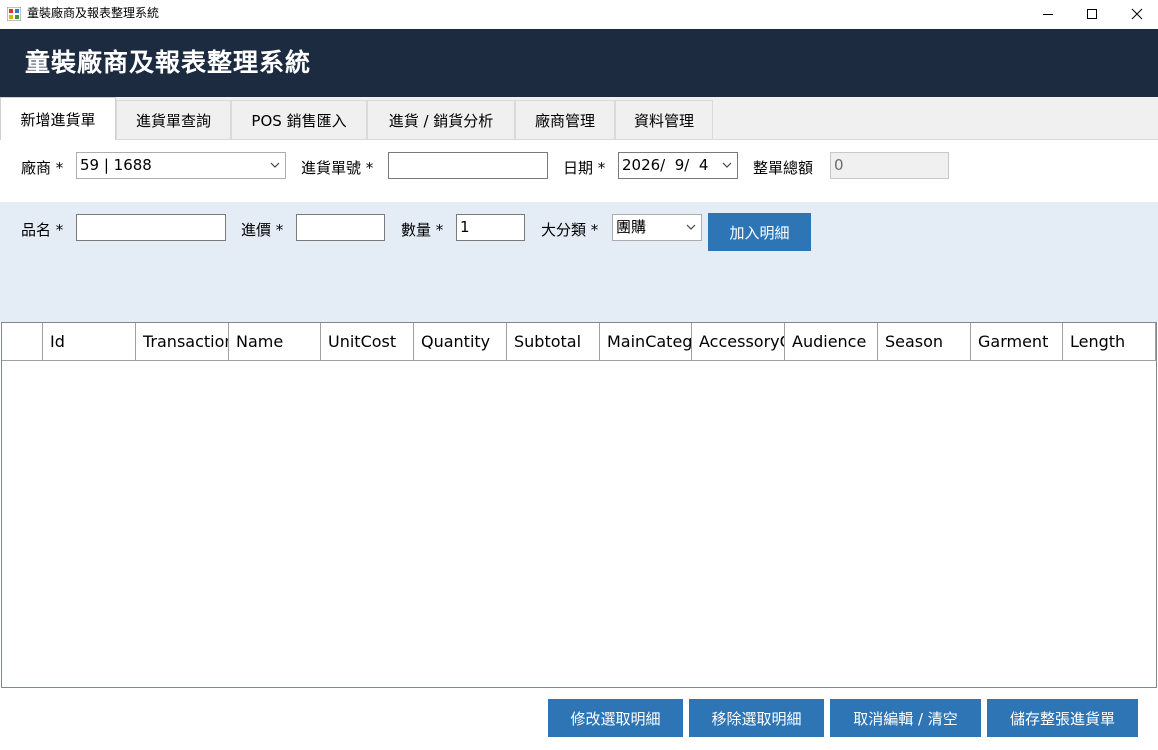 The height and width of the screenshot is (750, 1158). What do you see at coordinates (646, 341) in the screenshot?
I see `column-header-maincategory: MainCategory` at bounding box center [646, 341].